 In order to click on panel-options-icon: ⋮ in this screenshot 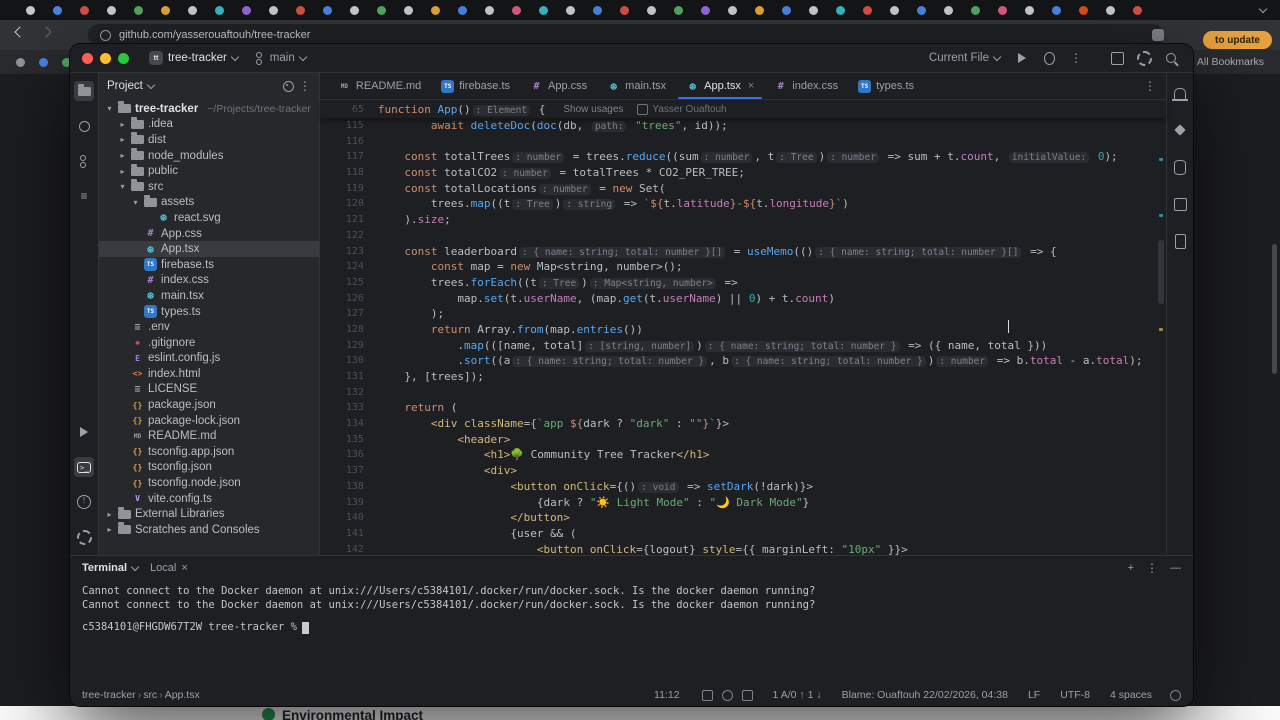, I will do `click(305, 86)`.